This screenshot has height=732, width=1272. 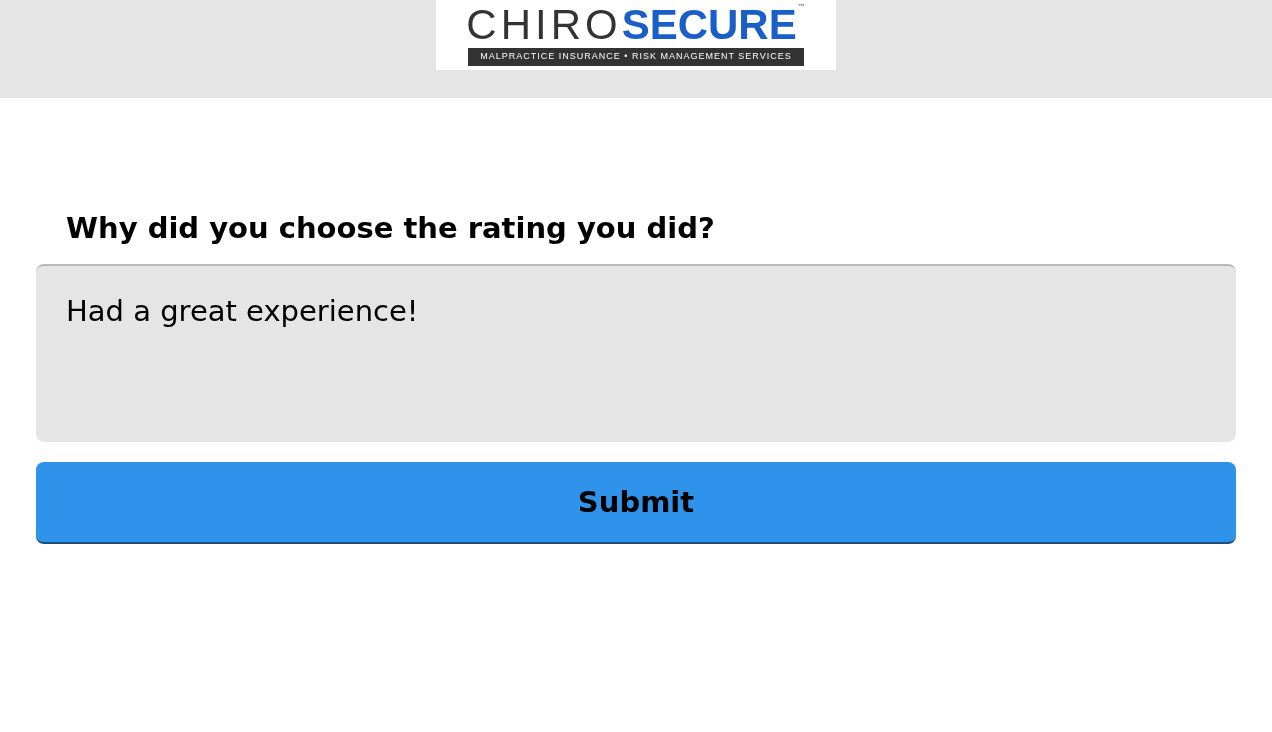 What do you see at coordinates (636, 503) in the screenshot?
I see `submit-button: Submit` at bounding box center [636, 503].